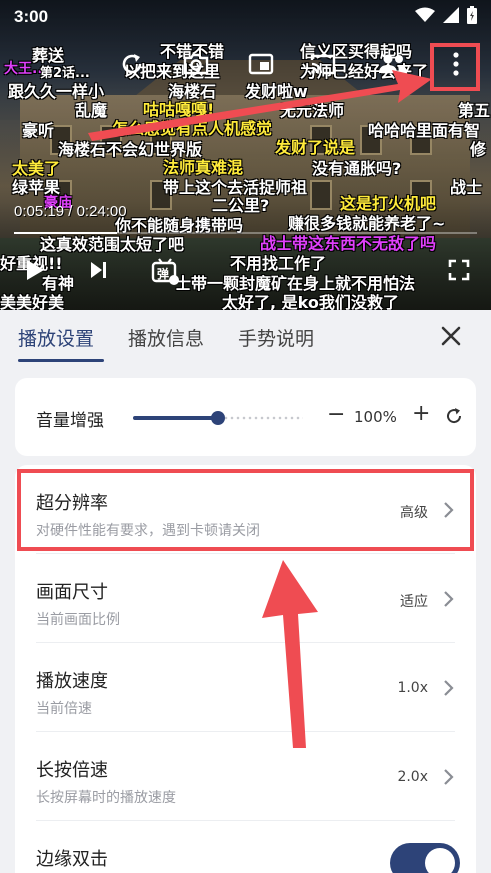 The height and width of the screenshot is (873, 491). I want to click on danmaku-comment: 美美好美, so click(32, 301).